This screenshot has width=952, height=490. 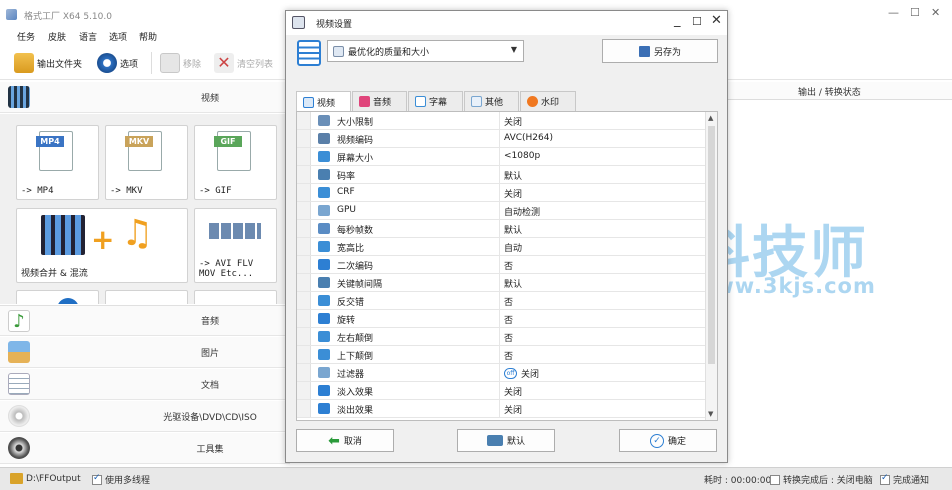 I want to click on settings-row: 淡出效果 关闭, so click(x=501, y=409).